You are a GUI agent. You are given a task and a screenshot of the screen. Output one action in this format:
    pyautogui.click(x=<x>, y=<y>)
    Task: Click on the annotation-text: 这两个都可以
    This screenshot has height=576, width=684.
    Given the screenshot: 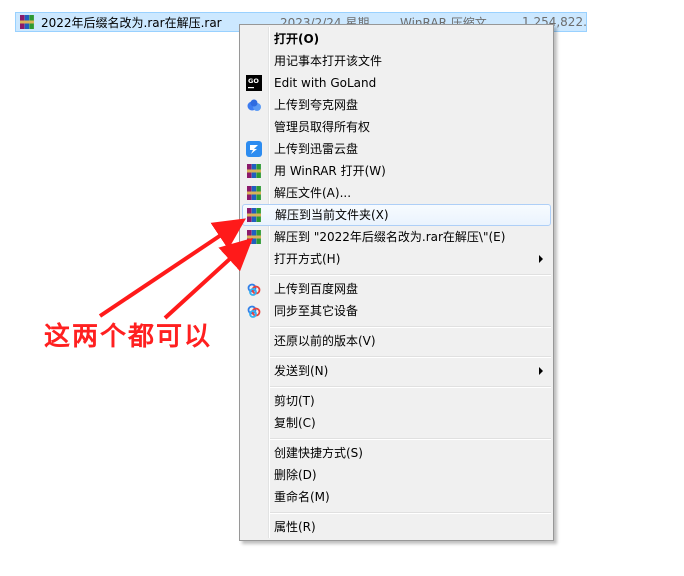 What is the action you would take?
    pyautogui.click(x=128, y=337)
    